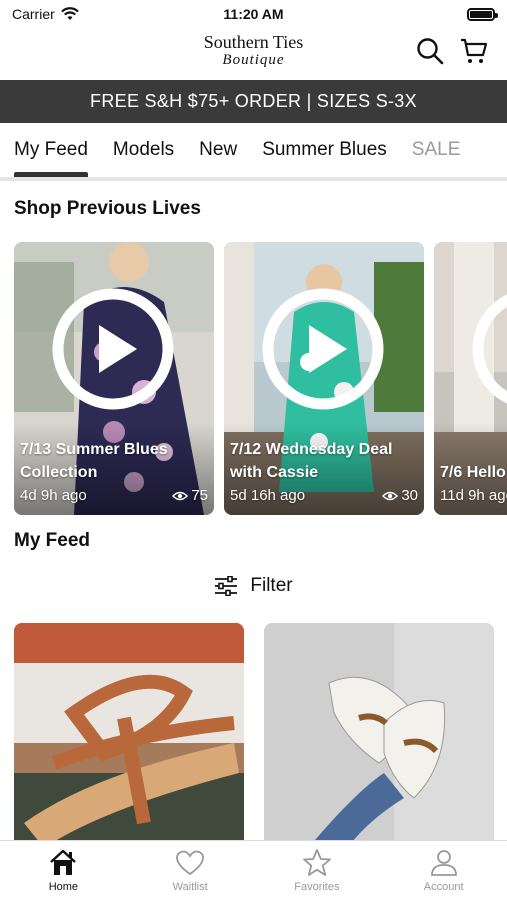  What do you see at coordinates (443, 887) in the screenshot?
I see `nav-account-label: Account` at bounding box center [443, 887].